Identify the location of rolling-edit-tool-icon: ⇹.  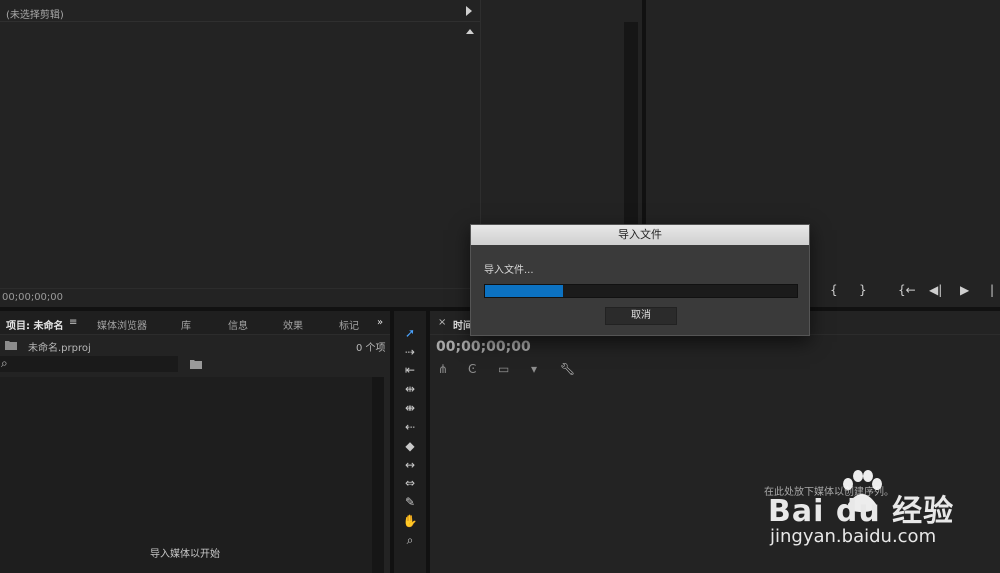
(410, 389).